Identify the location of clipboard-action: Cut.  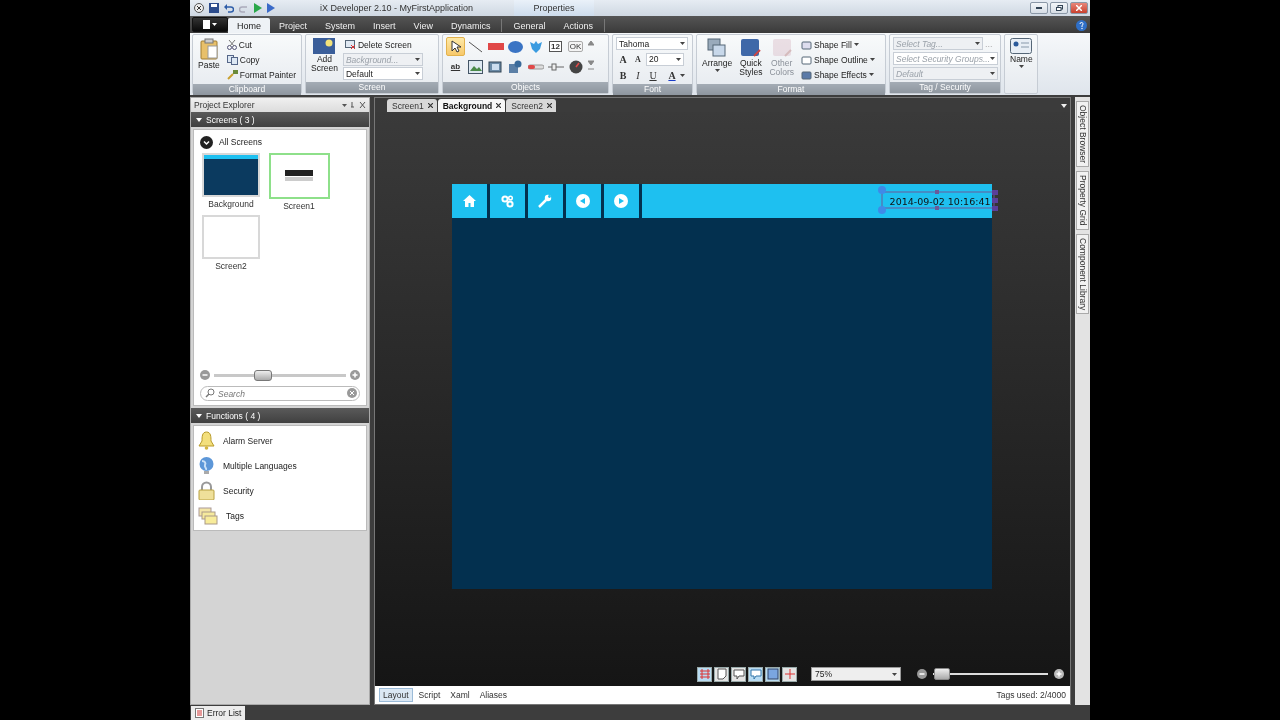
(261, 44).